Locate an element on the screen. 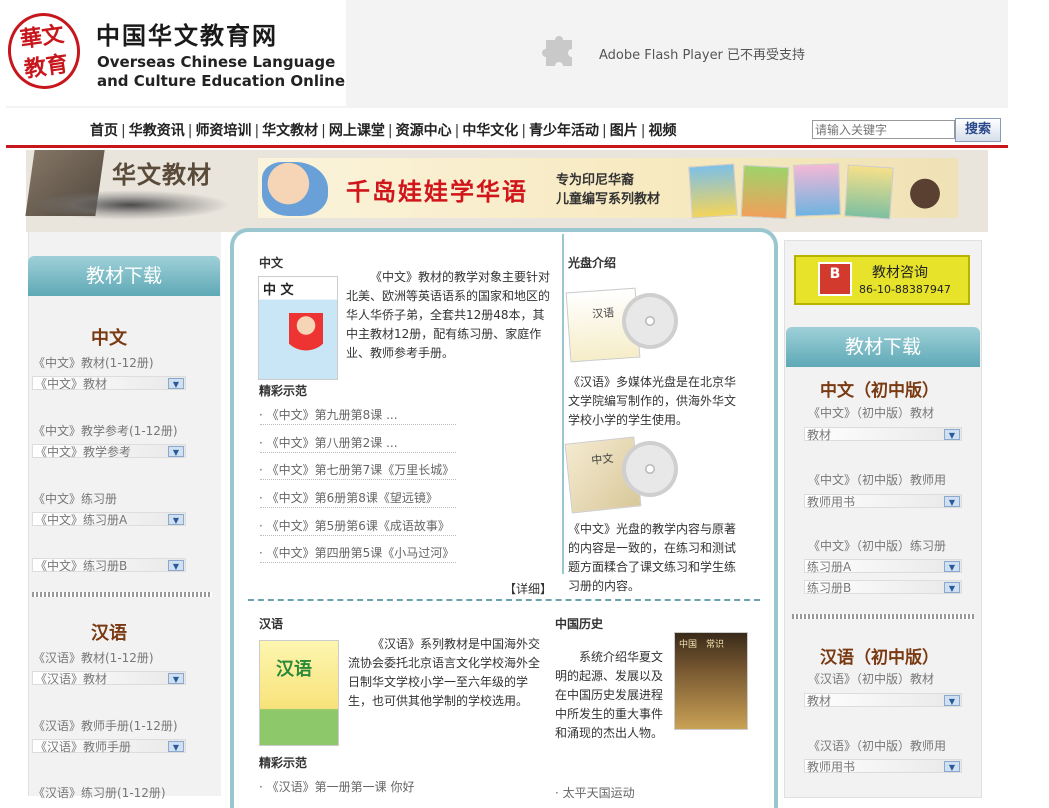 The width and height of the screenshot is (1049, 808). sample-link: · 《中文》第6册第8课《望远镜》 is located at coordinates (348, 497).